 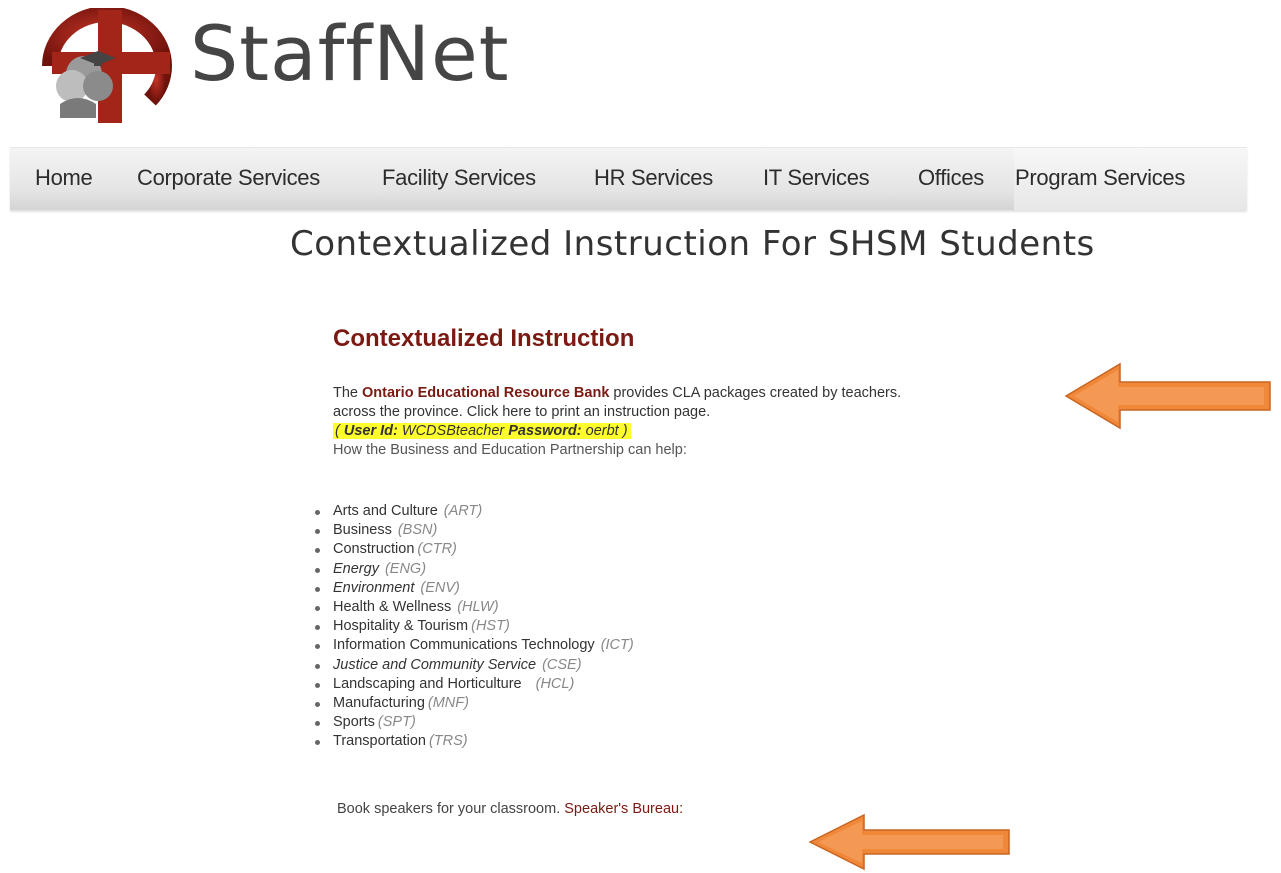 What do you see at coordinates (437, 549) in the screenshot?
I see `sector-code: (CTR)` at bounding box center [437, 549].